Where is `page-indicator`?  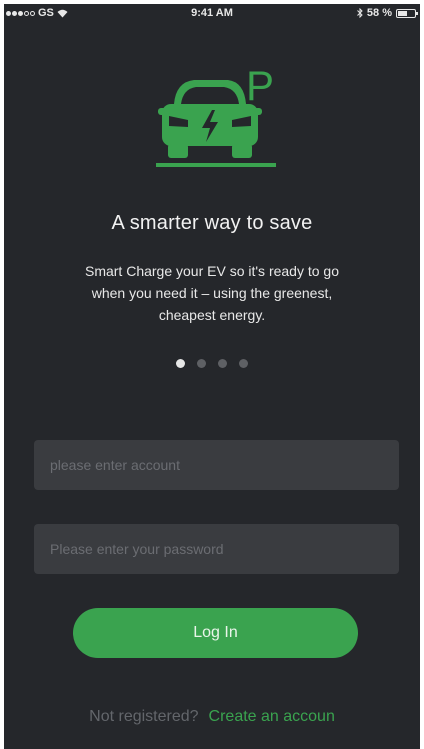 page-indicator is located at coordinates (212, 363).